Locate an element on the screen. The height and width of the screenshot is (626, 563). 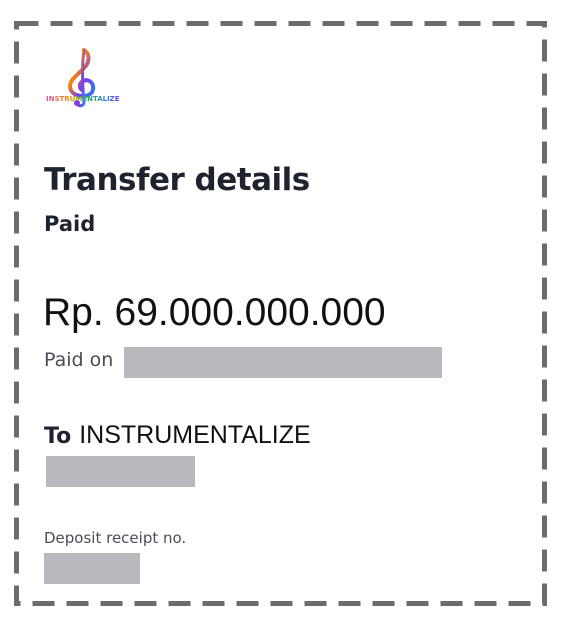
redacted-recipient-account is located at coordinates (120, 471).